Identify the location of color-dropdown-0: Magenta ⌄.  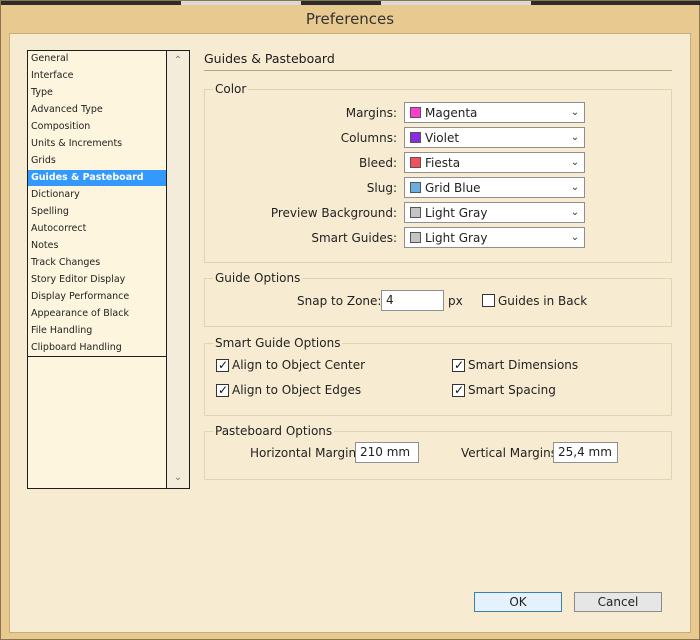
(494, 112).